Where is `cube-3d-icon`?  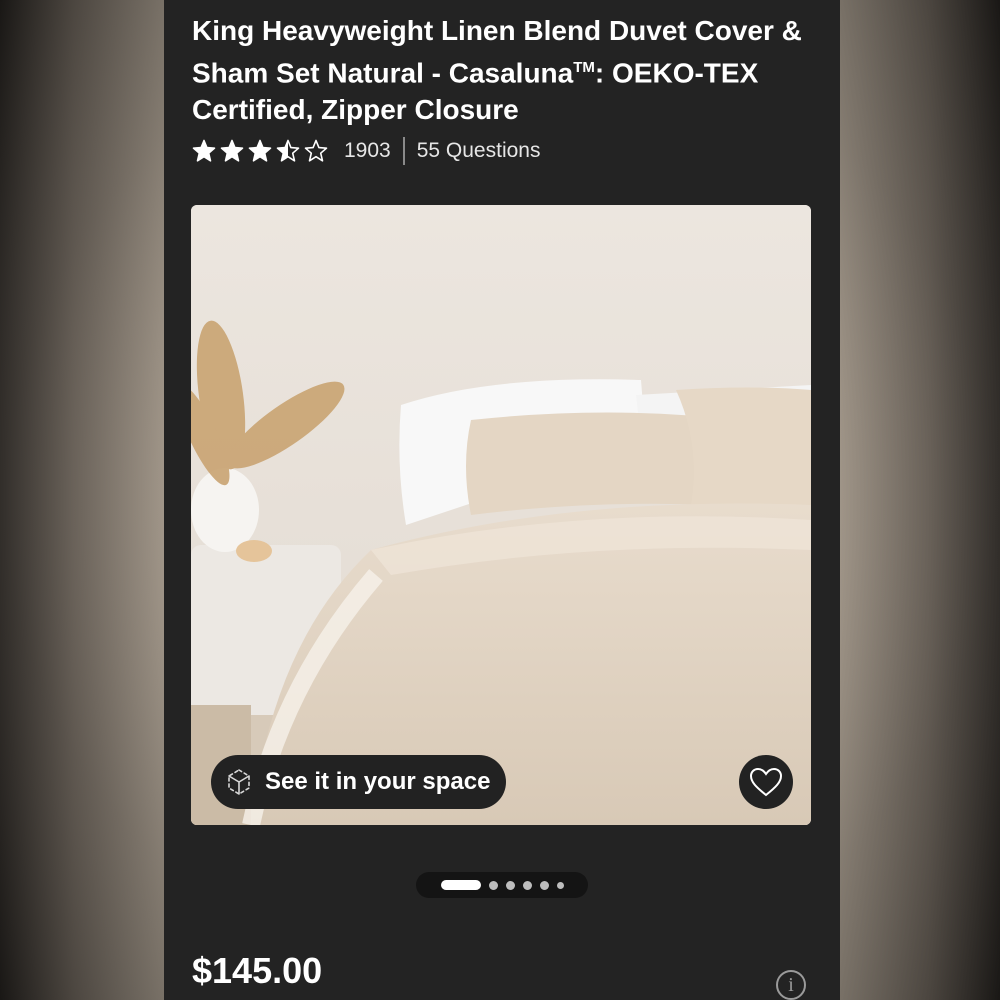
cube-3d-icon is located at coordinates (239, 782).